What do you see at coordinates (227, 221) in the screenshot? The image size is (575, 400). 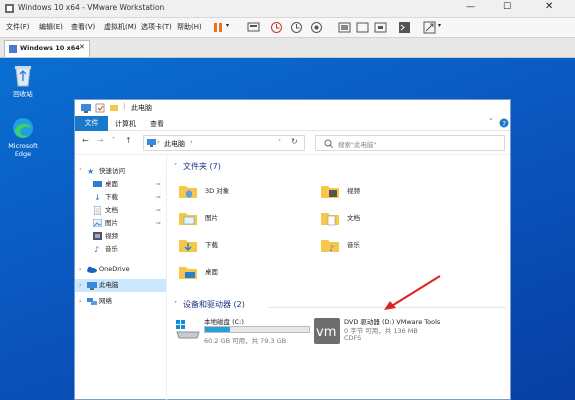 I see `folder-pictures: 图片` at bounding box center [227, 221].